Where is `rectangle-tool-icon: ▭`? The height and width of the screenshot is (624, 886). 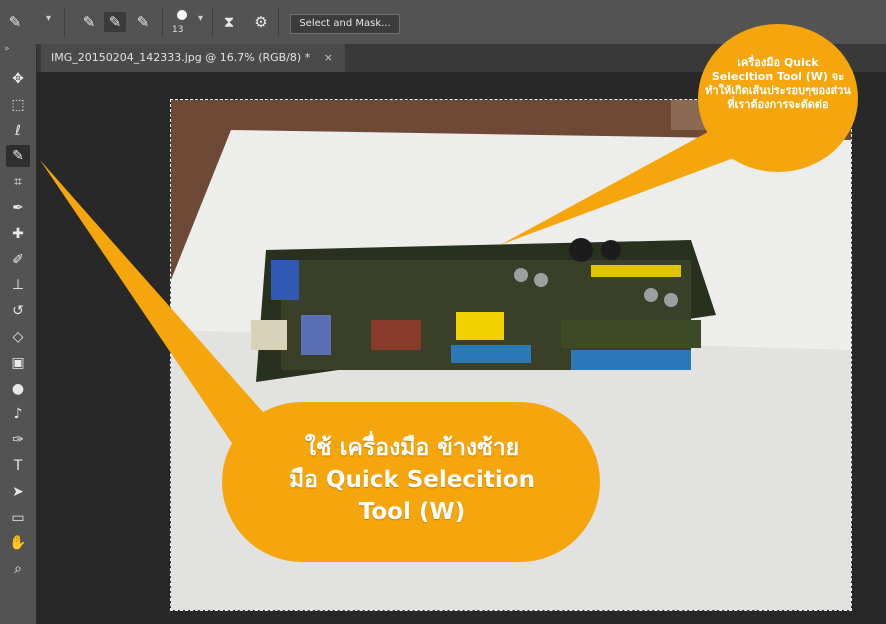
rectangle-tool-icon: ▭ is located at coordinates (18, 518).